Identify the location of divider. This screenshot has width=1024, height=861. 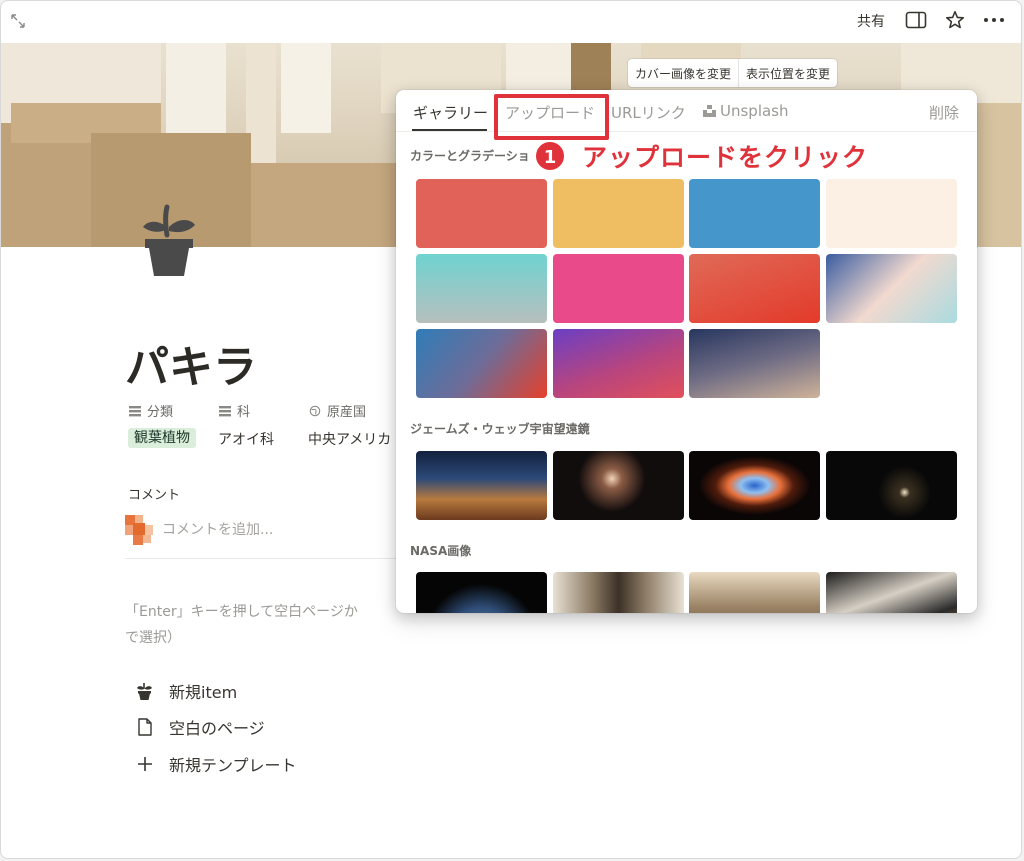
(270, 558).